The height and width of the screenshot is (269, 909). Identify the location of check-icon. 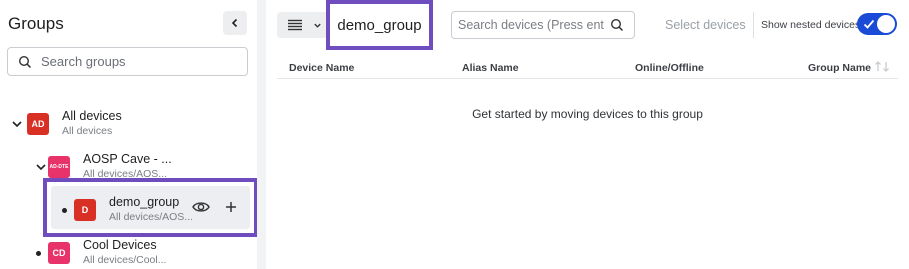
(869, 24).